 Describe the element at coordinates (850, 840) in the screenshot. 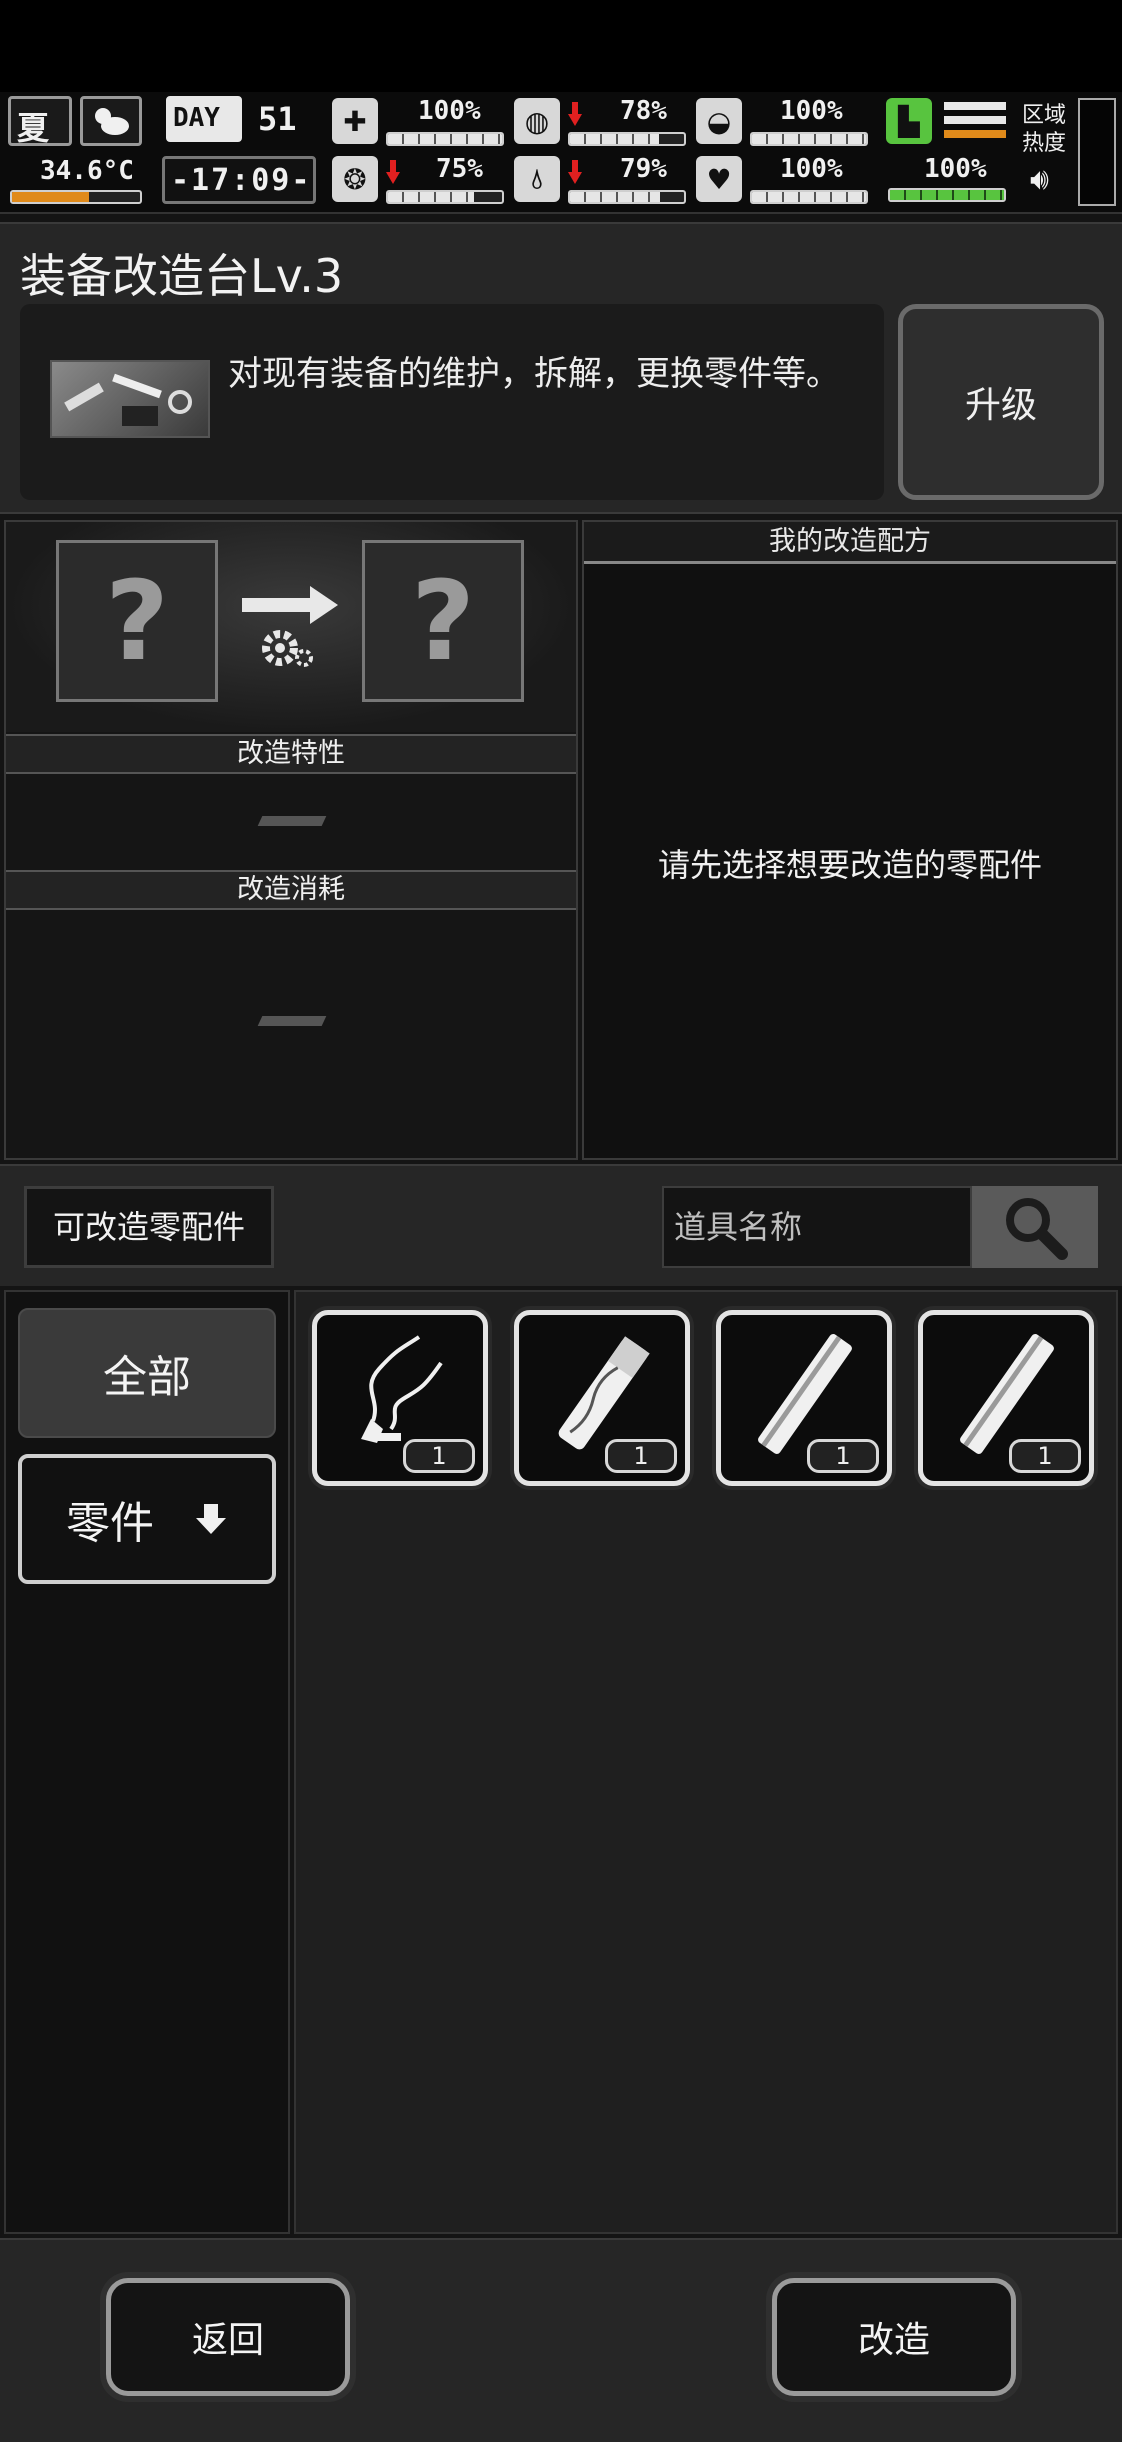

I see `recipes-panel: 我的改造配方 请先选择想要改造的零配件` at that location.